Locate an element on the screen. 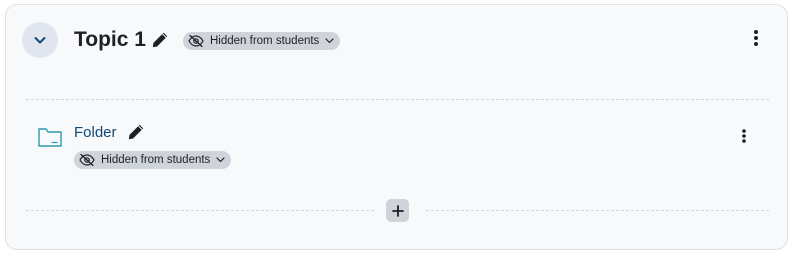  section-title: Topic 1 is located at coordinates (110, 39).